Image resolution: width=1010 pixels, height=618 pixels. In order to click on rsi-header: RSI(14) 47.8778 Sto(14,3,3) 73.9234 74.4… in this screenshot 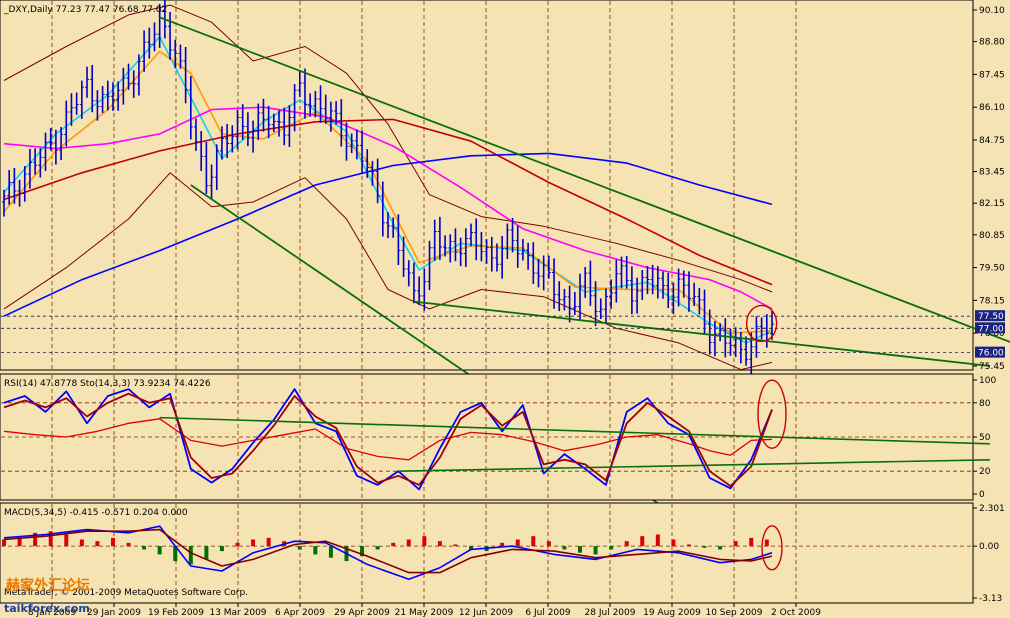, I will do `click(107, 384)`.